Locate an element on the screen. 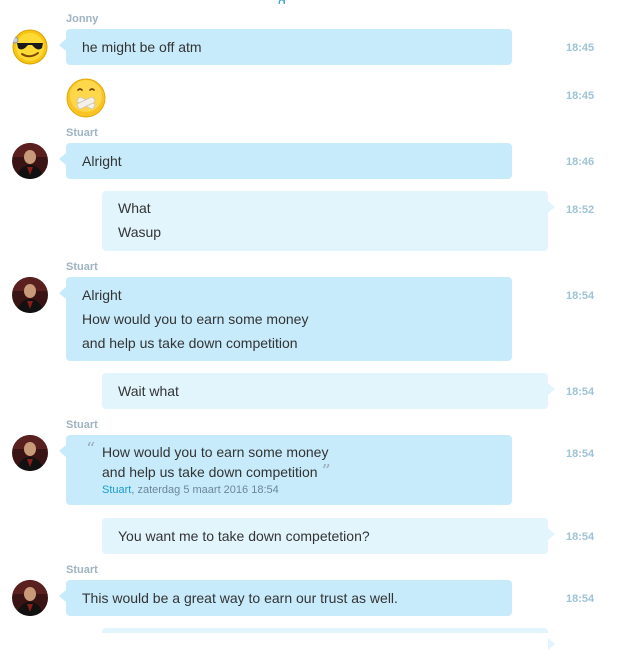 The height and width of the screenshot is (650, 630). message-text: You want me to take down competetion? is located at coordinates (244, 536).